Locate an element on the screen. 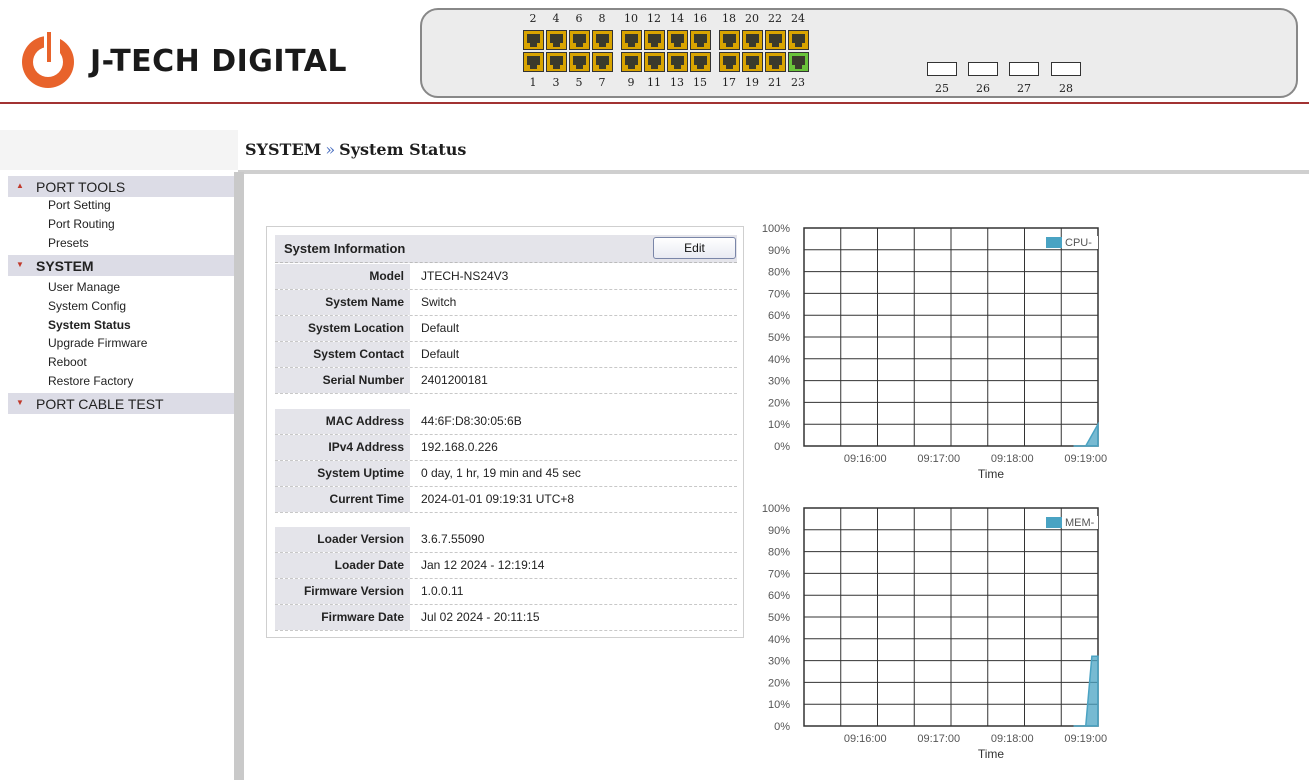  sidebar-item-port-setting: Port Setting is located at coordinates (79, 205).